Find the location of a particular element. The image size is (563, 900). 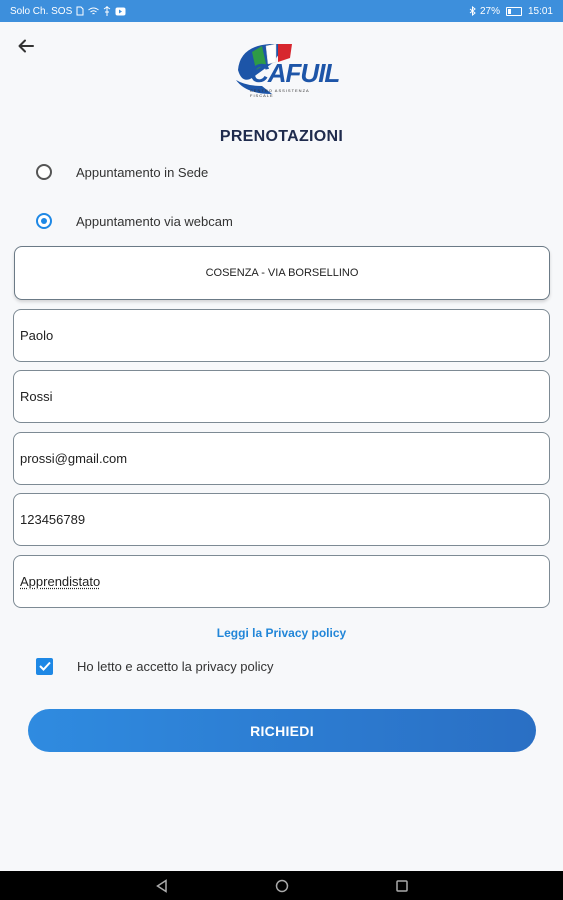

location-select: COSENZA - VIA BORSELLINO is located at coordinates (282, 273).